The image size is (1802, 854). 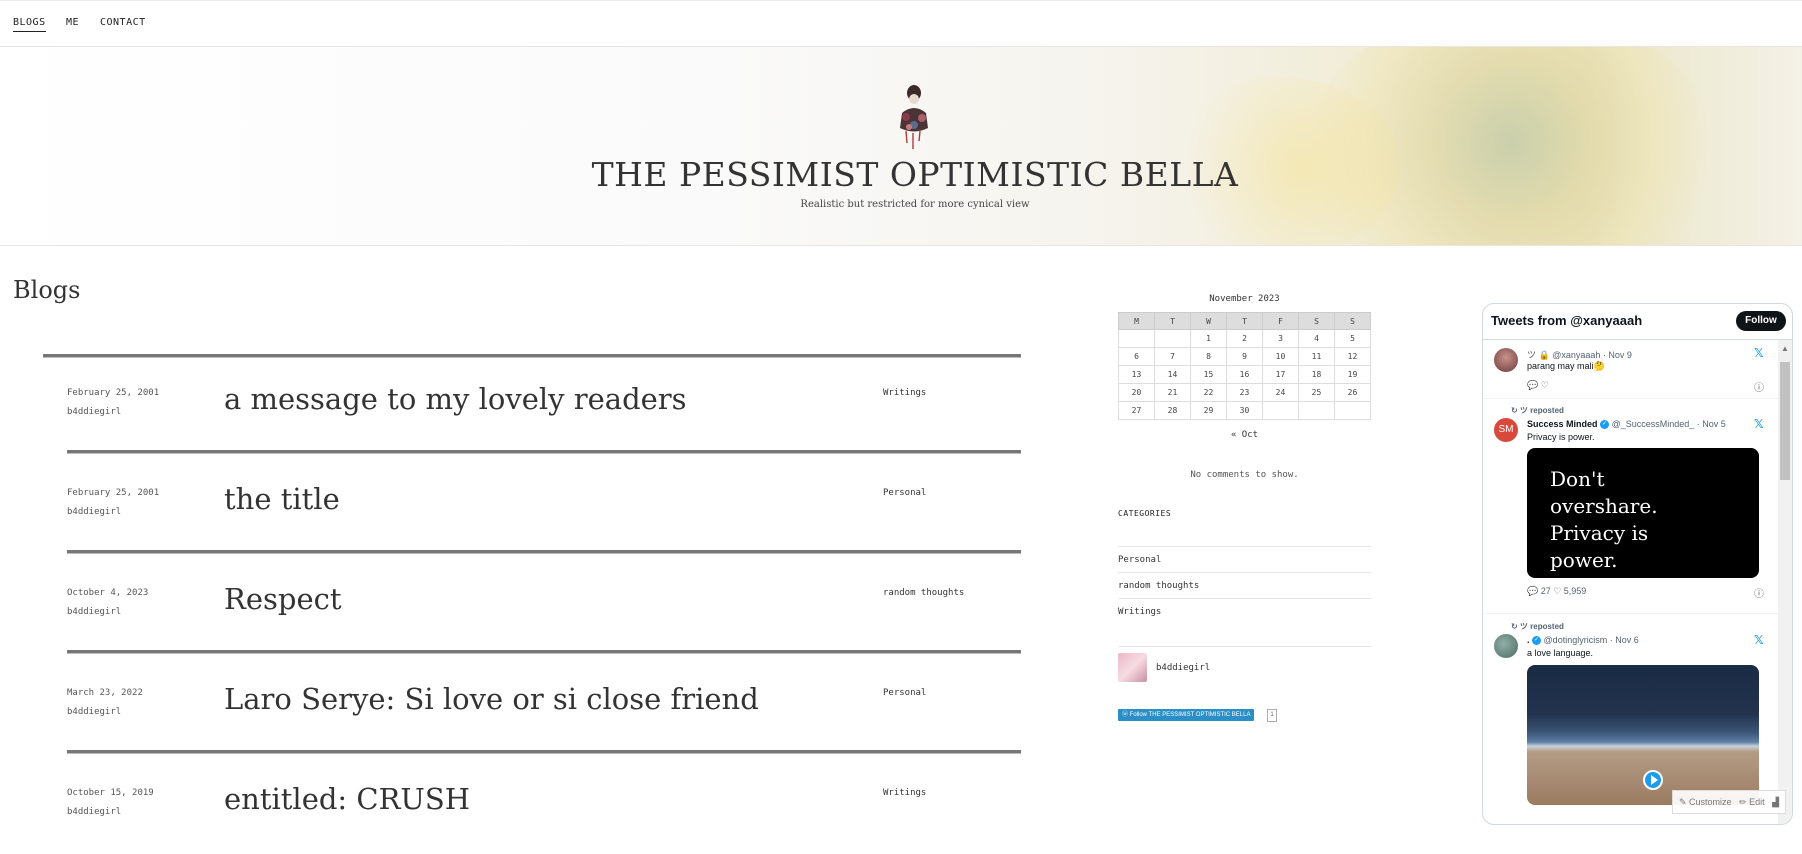 I want to click on calendar-week: 1 2 3 4 5, so click(x=1244, y=338).